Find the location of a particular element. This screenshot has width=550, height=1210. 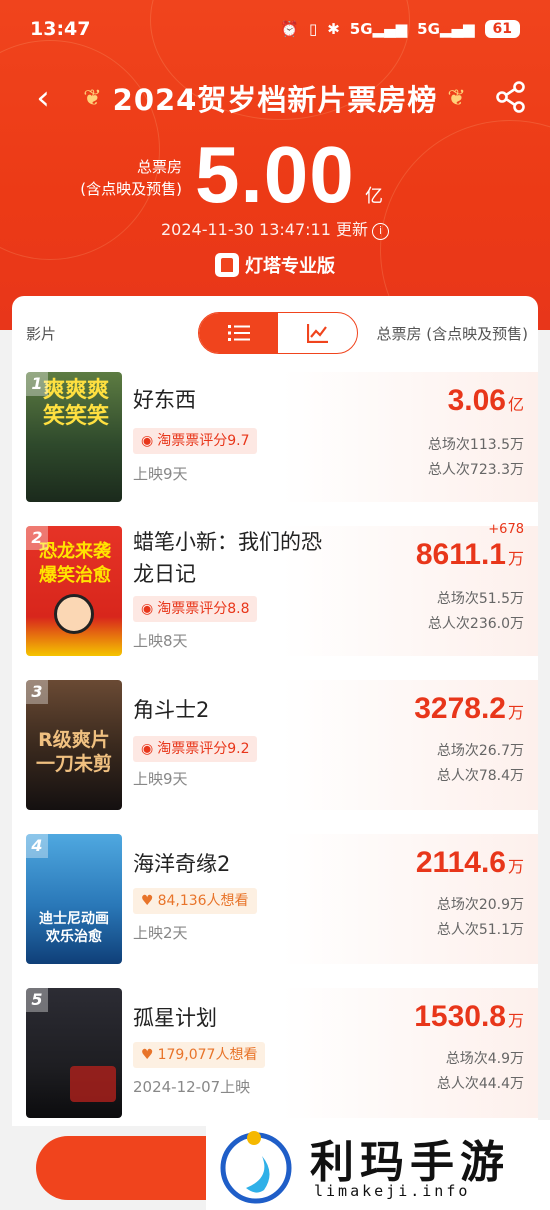

status-icons: ⏰ ▯ ✱ 5G▂▄▆ 5G▂▄▆ 61 is located at coordinates (400, 29).